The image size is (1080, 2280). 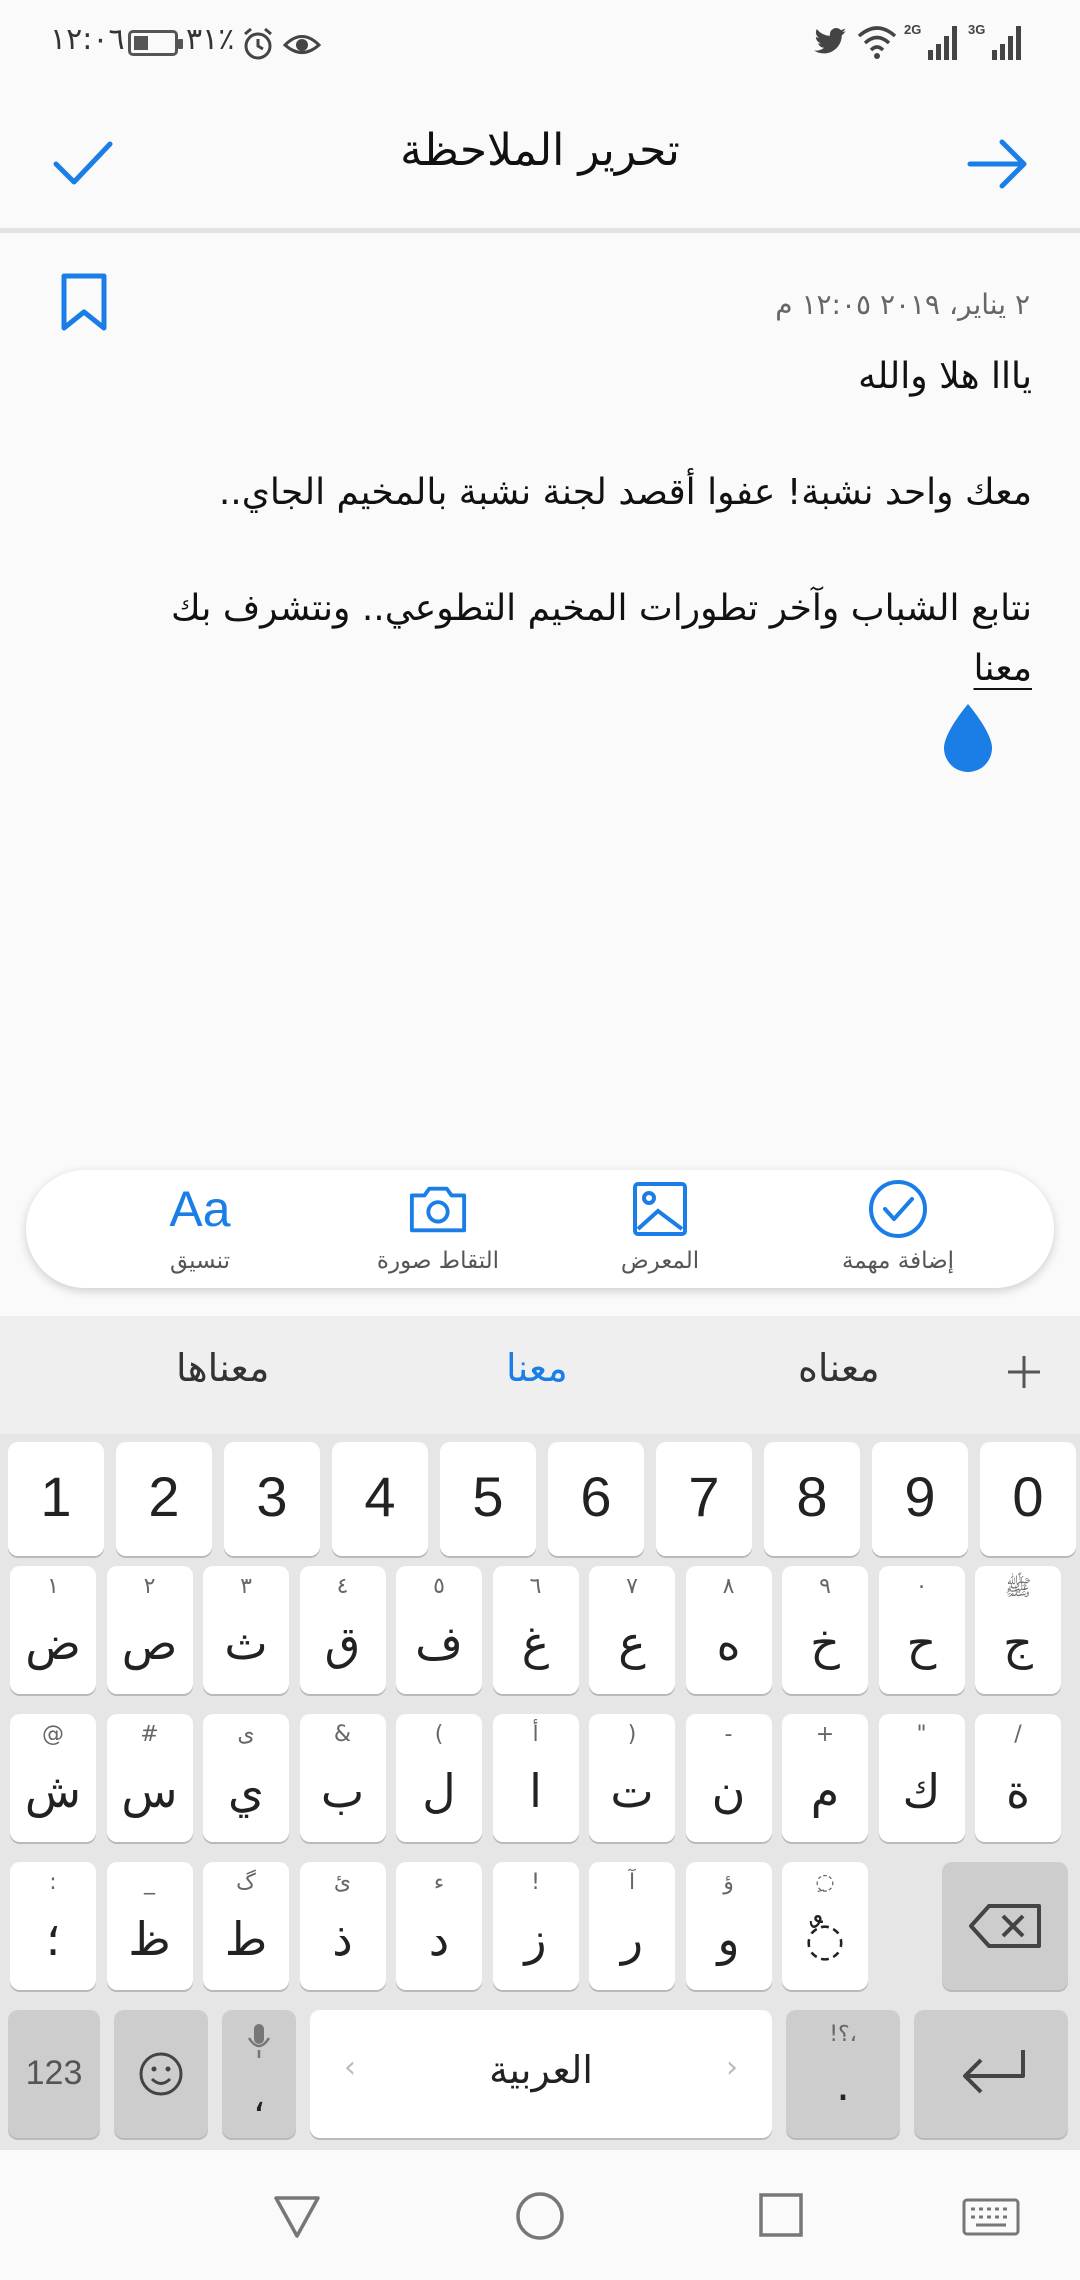 What do you see at coordinates (825, 1630) in the screenshot?
I see `letter-key: ٩خ` at bounding box center [825, 1630].